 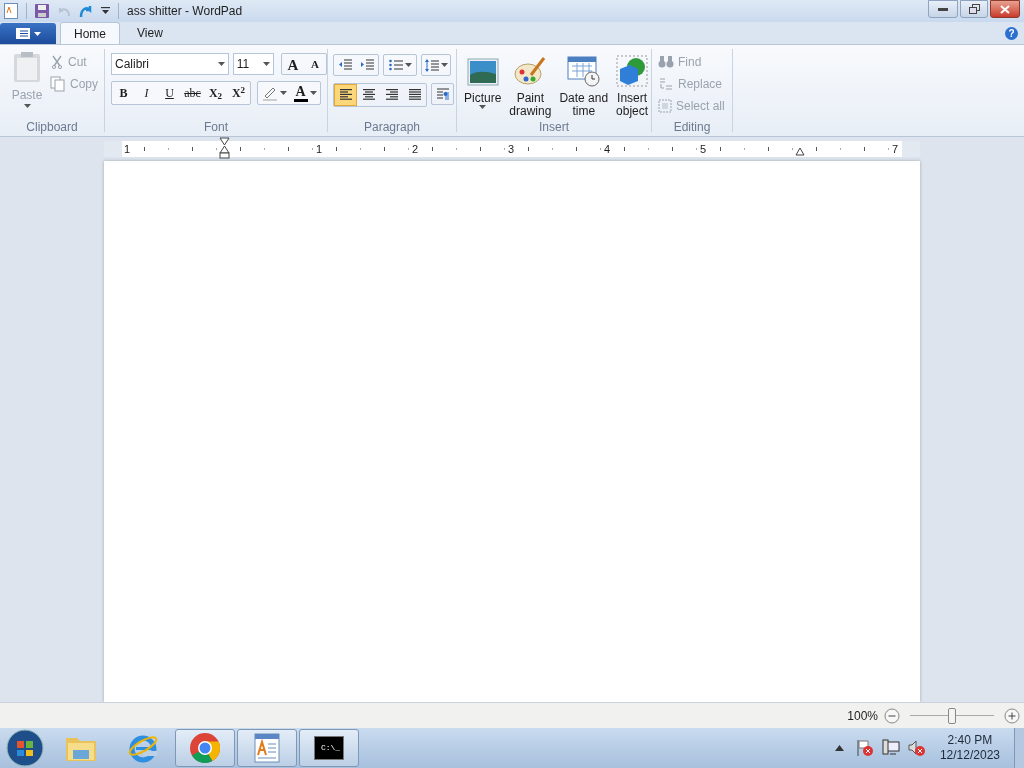 What do you see at coordinates (253, 64) in the screenshot?
I see `font-size-field: 11` at bounding box center [253, 64].